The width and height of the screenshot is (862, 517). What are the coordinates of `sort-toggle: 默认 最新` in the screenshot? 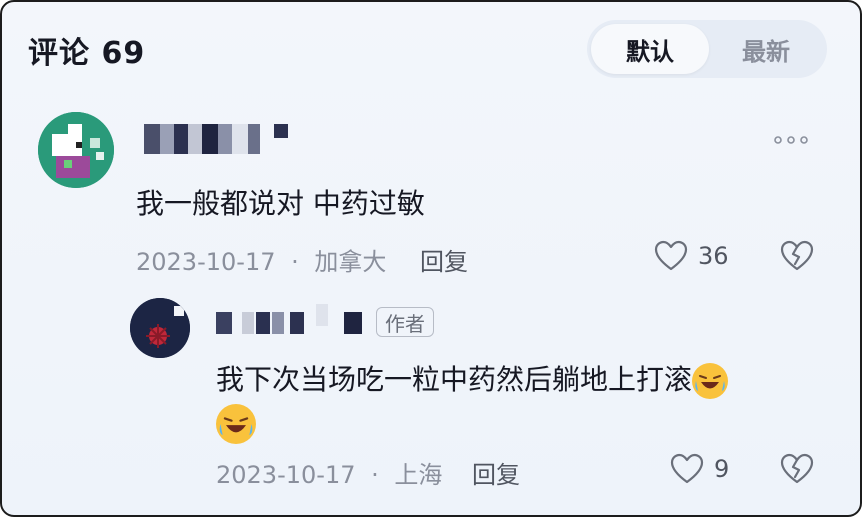 It's located at (707, 49).